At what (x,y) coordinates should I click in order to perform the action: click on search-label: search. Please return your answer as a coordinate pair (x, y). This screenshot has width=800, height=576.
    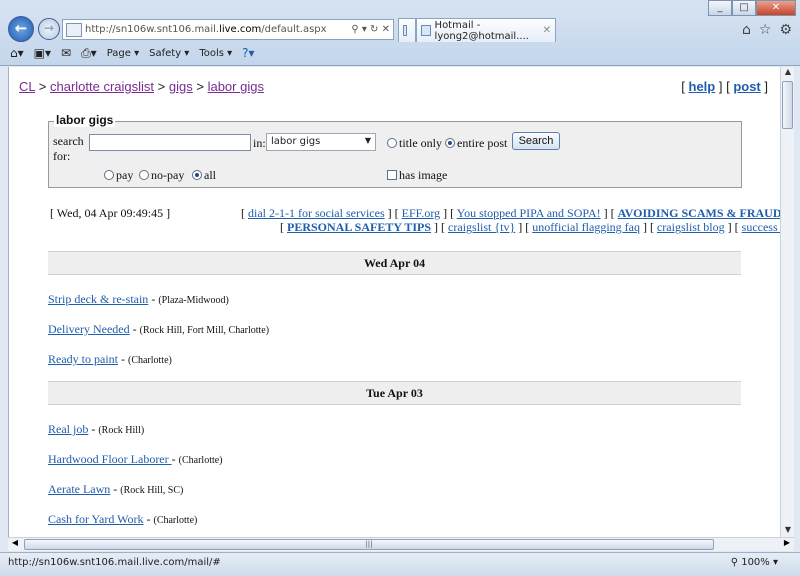
    Looking at the image, I should click on (68, 141).